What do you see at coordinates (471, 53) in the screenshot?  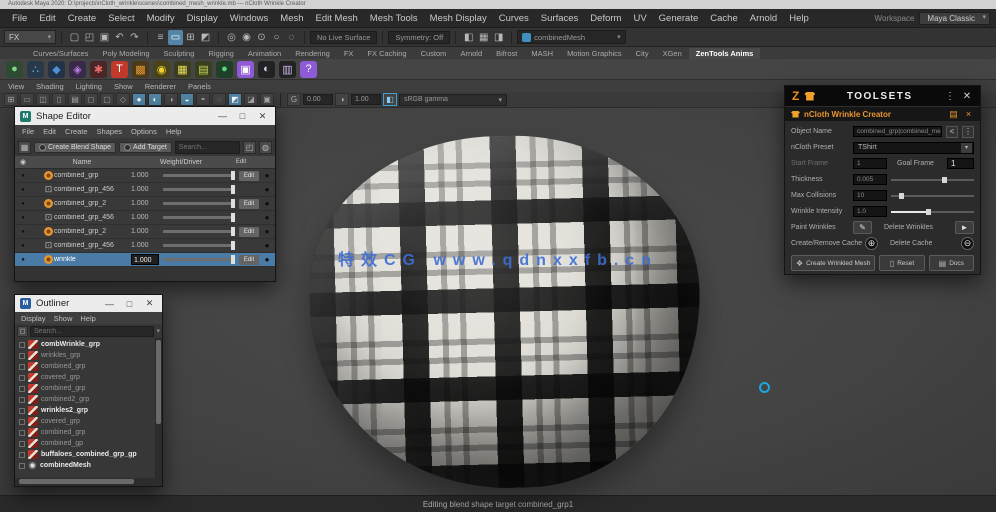 I see `shelf-tab: Arnold` at bounding box center [471, 53].